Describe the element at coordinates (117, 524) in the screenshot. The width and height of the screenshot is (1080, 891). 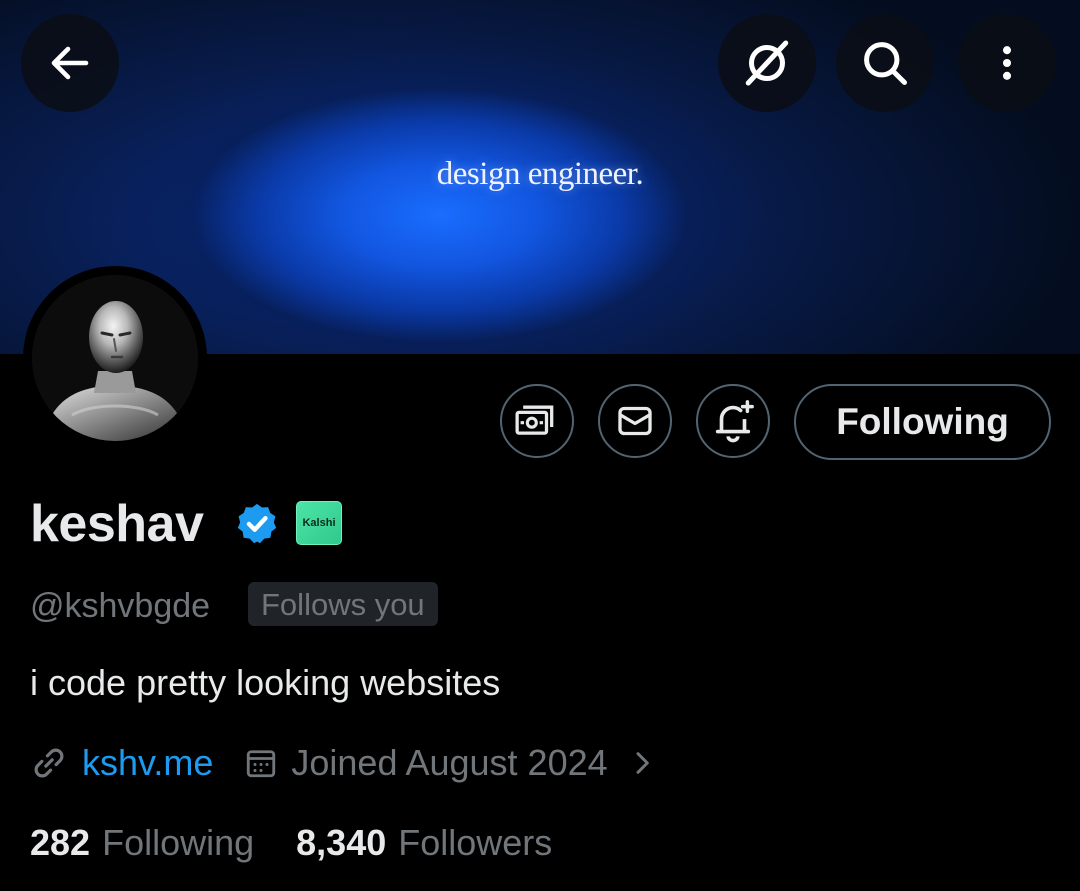
I see `display-name: keshav` at that location.